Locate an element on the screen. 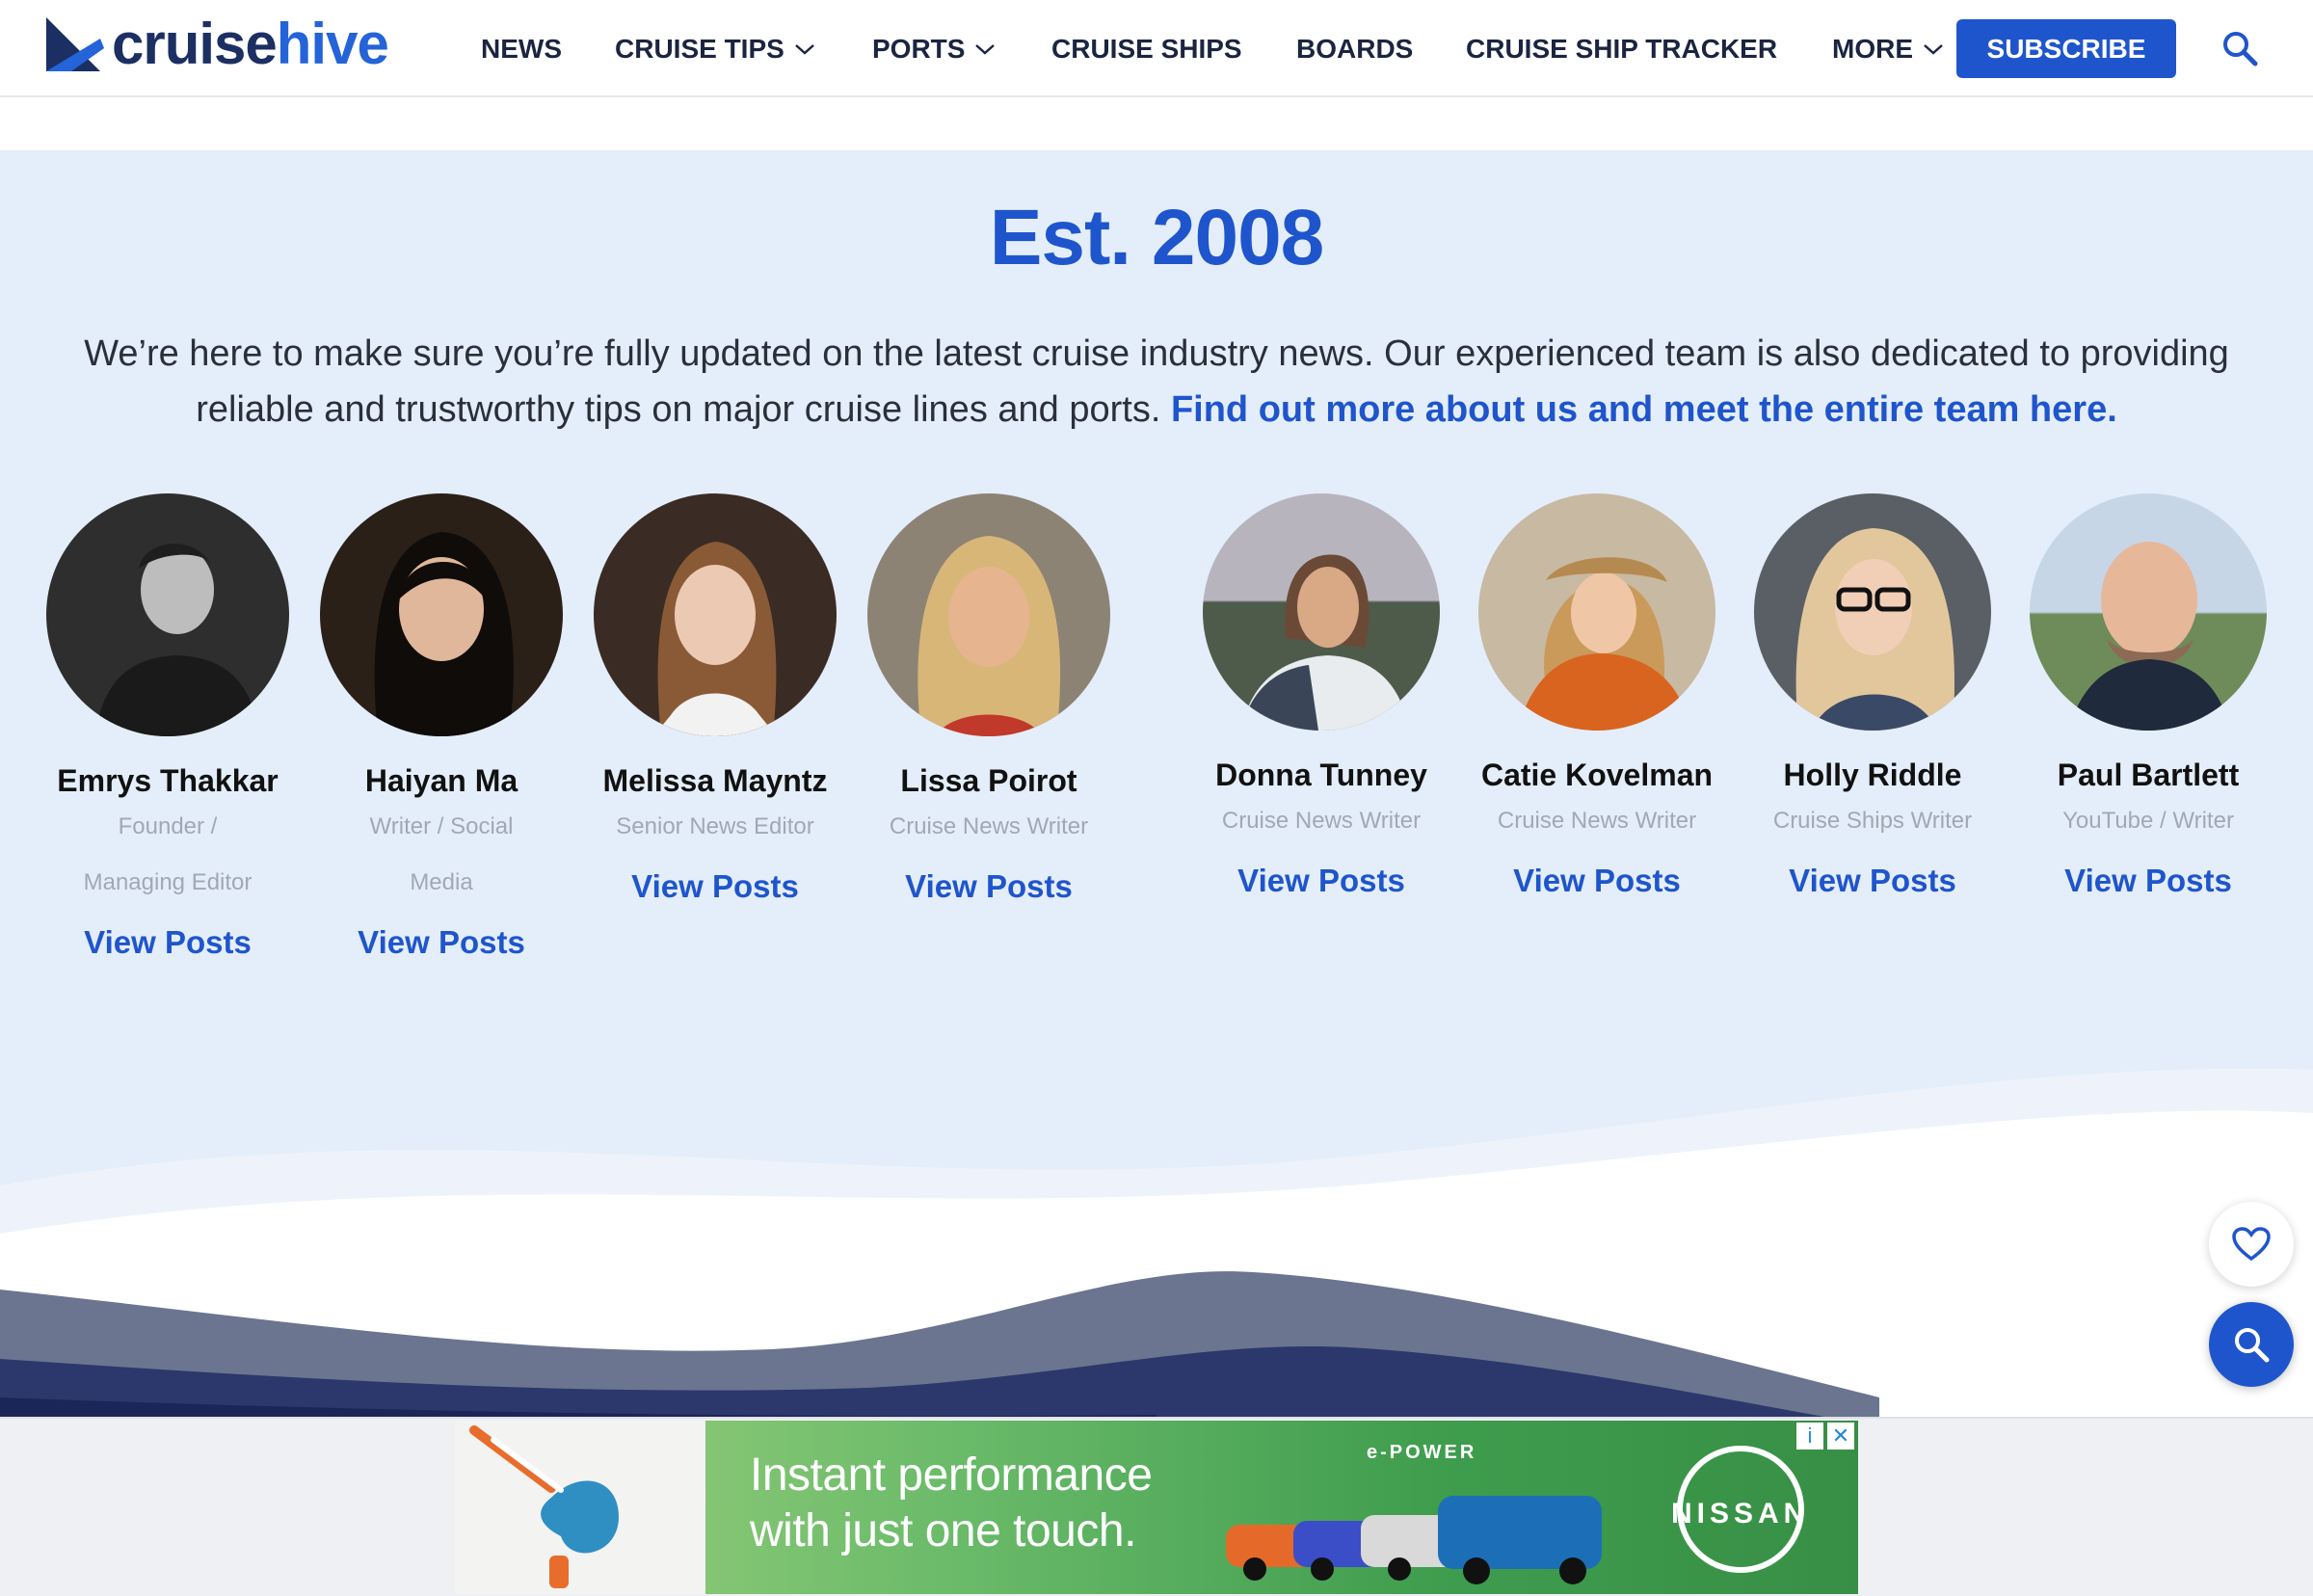 Image resolution: width=2313 pixels, height=1596 pixels. ad-cars-image is located at coordinates (1414, 1540).